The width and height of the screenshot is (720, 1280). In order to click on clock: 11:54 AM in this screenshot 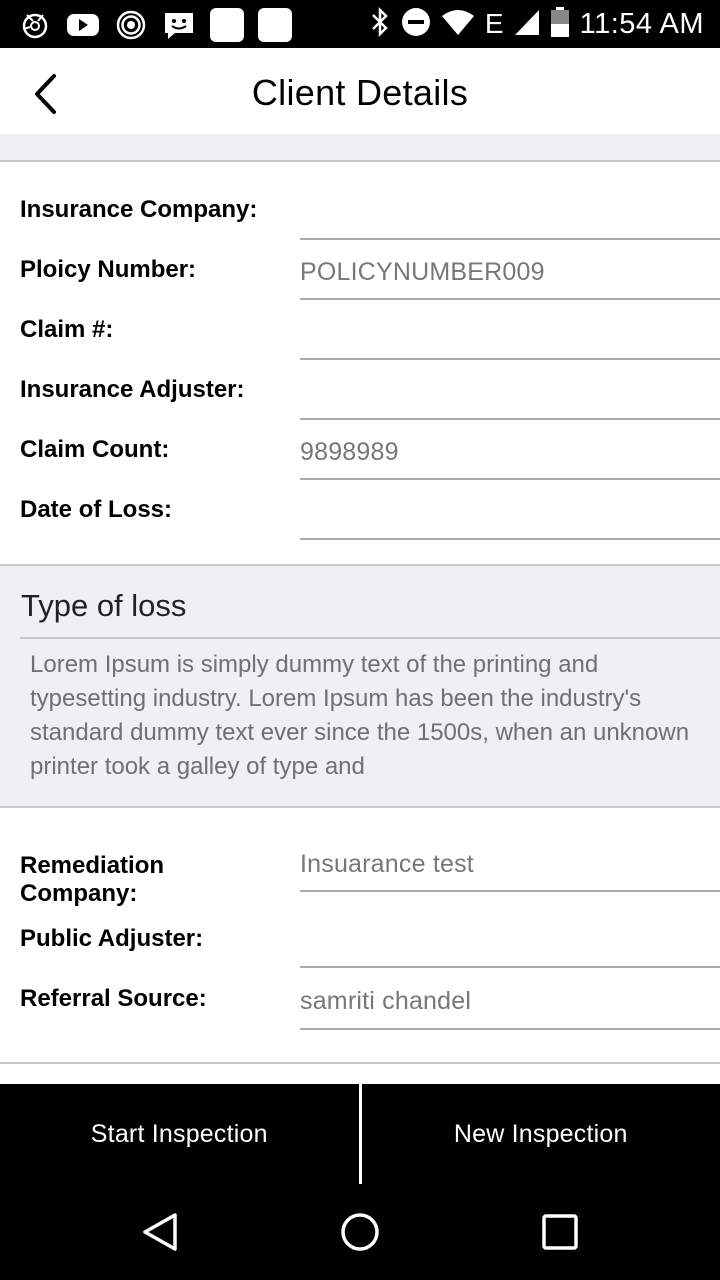, I will do `click(641, 23)`.